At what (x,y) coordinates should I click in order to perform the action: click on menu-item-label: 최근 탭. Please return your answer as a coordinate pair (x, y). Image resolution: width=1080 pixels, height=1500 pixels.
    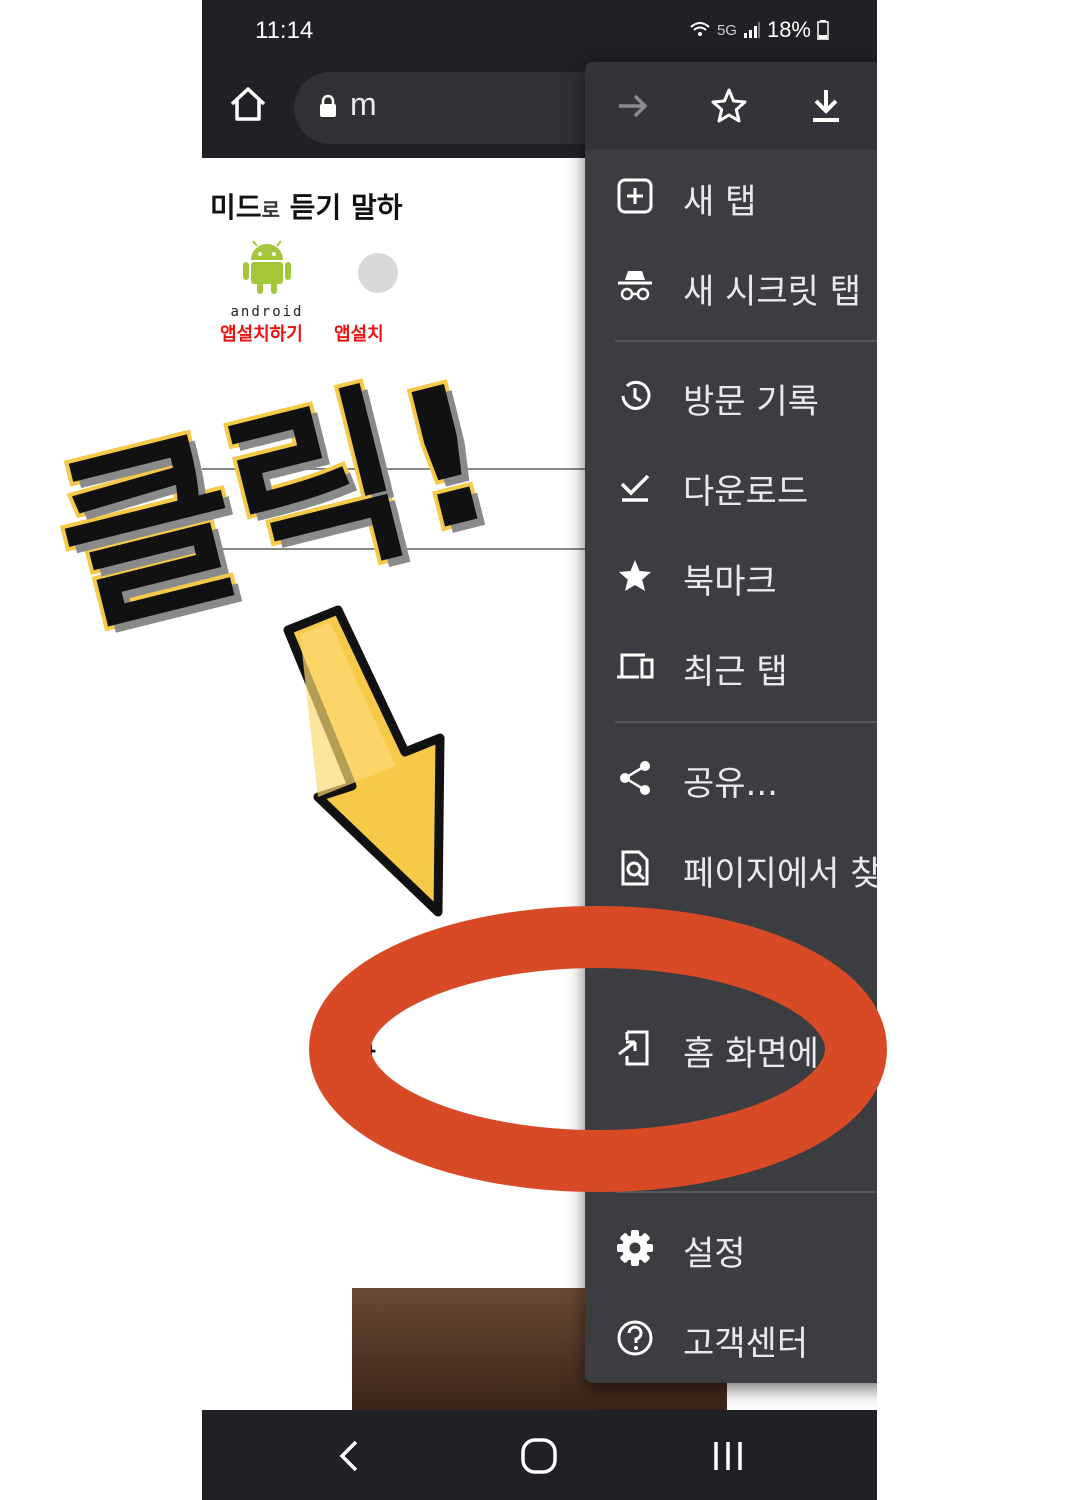
    Looking at the image, I should click on (735, 672).